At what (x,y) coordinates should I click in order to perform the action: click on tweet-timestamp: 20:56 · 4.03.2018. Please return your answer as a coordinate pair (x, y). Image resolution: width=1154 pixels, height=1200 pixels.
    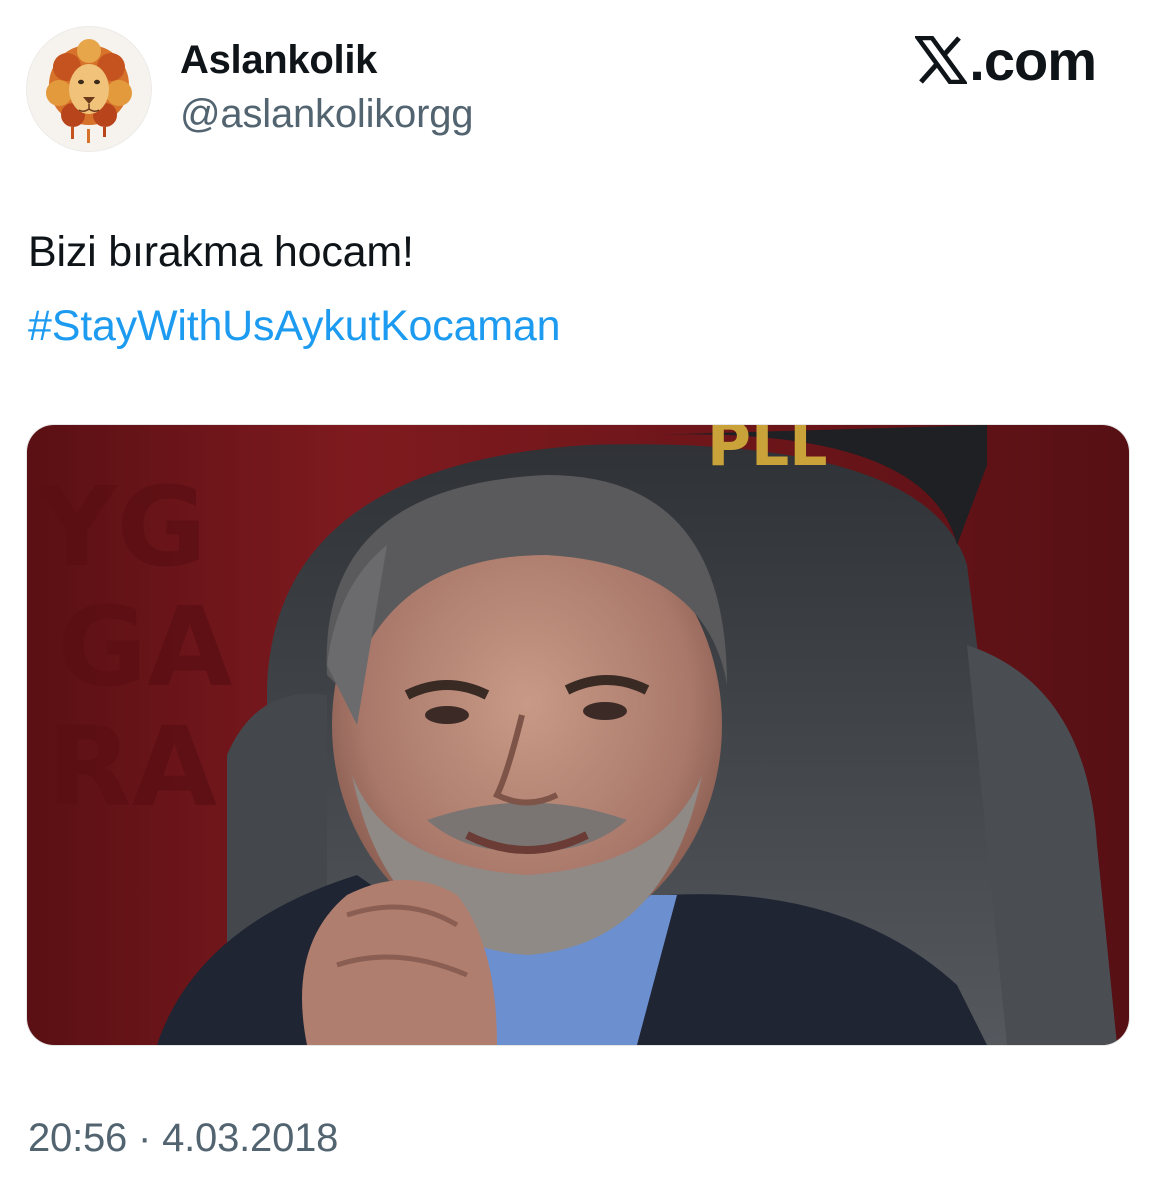
    Looking at the image, I should click on (183, 1138).